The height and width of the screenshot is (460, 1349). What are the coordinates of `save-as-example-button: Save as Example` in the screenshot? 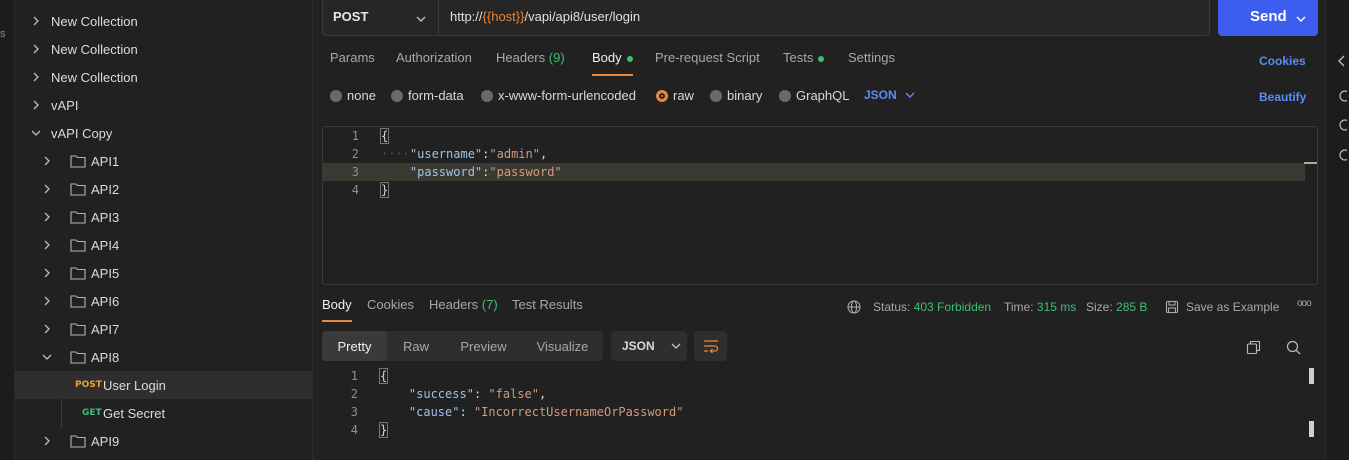 It's located at (1232, 307).